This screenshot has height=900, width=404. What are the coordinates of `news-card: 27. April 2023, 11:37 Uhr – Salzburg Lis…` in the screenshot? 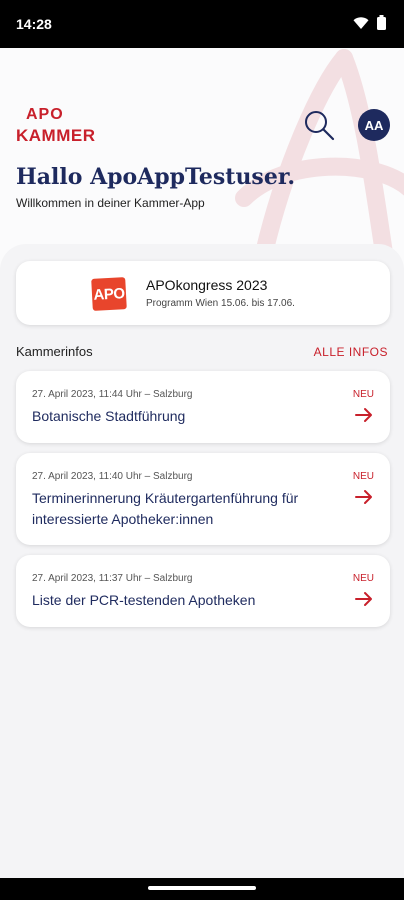 It's located at (203, 591).